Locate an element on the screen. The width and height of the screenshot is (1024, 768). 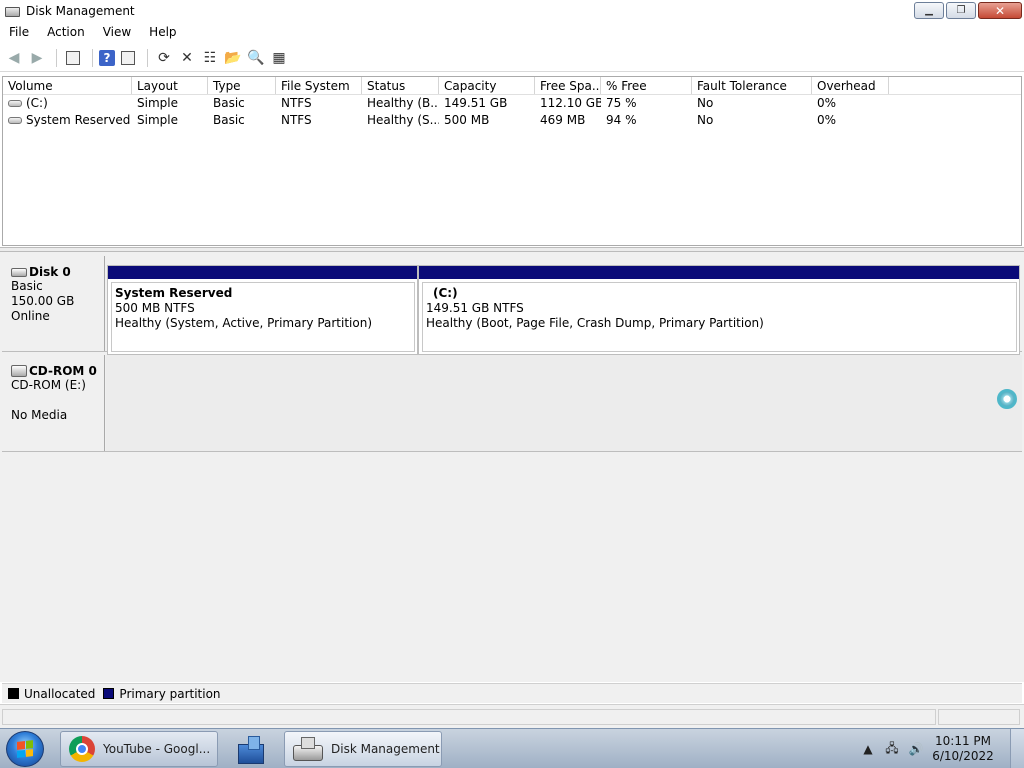
windows-logo-icon is located at coordinates (25, 749).